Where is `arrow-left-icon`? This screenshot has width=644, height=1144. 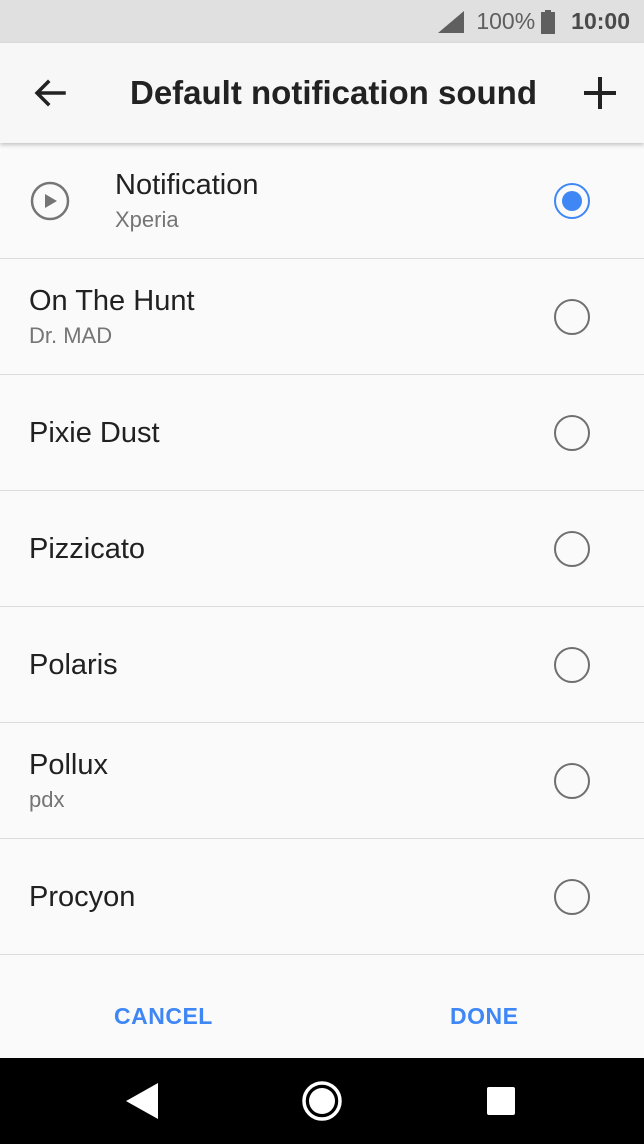
arrow-left-icon is located at coordinates (50, 93).